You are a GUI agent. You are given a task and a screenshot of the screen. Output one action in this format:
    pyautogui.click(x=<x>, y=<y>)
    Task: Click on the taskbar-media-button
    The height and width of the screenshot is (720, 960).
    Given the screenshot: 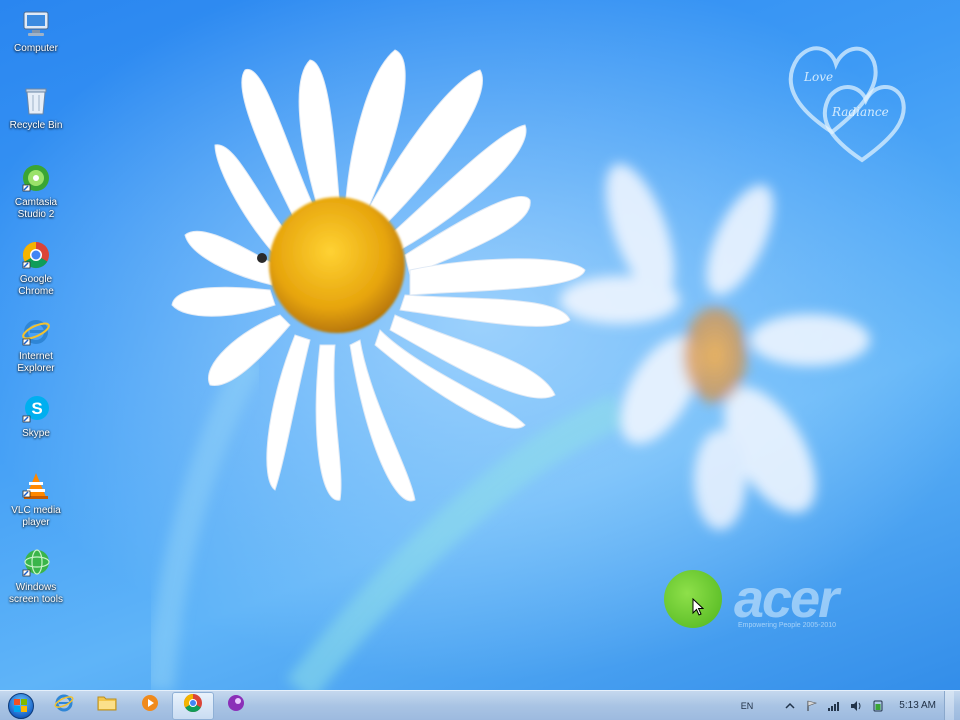 What is the action you would take?
    pyautogui.click(x=150, y=706)
    